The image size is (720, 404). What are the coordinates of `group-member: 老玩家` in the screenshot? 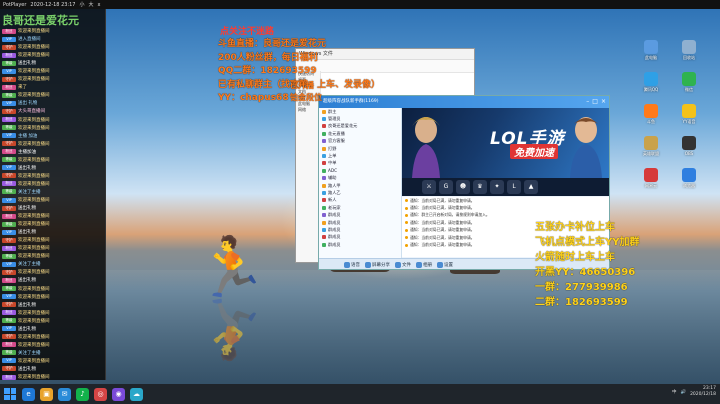 It's located at (360, 207).